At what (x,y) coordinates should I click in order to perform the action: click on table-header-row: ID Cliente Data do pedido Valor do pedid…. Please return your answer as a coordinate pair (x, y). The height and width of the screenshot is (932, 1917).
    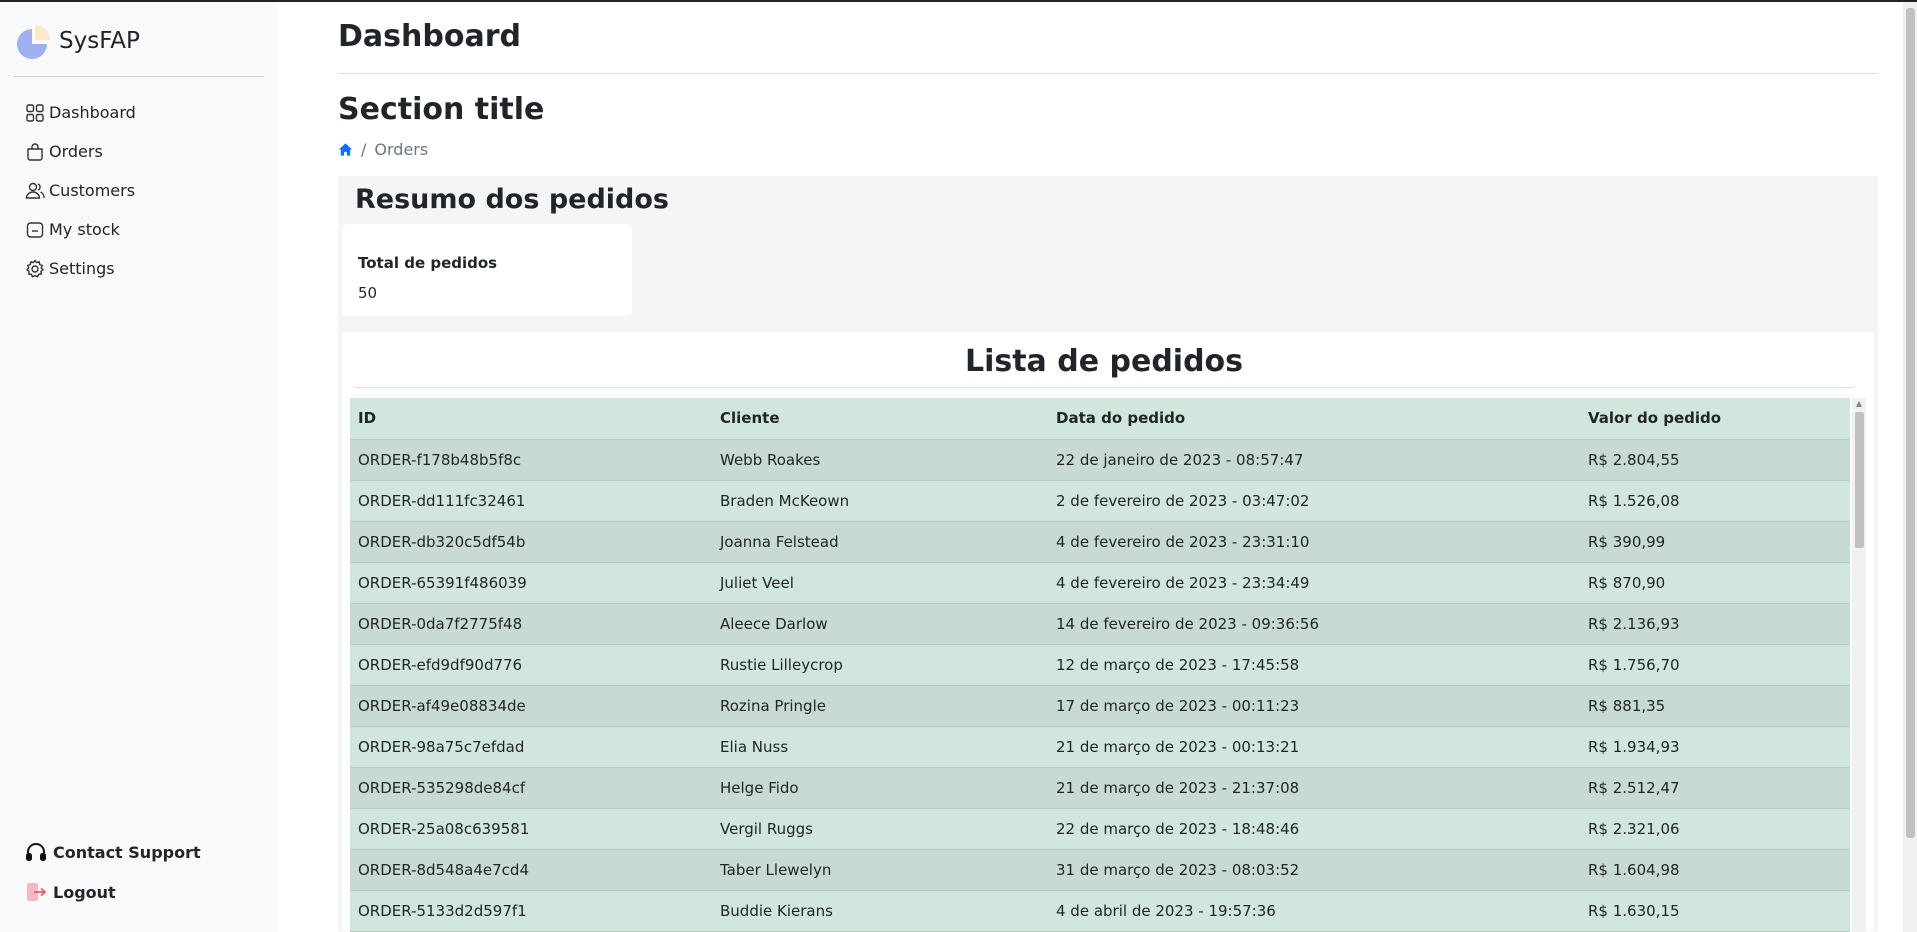
    Looking at the image, I should click on (1100, 419).